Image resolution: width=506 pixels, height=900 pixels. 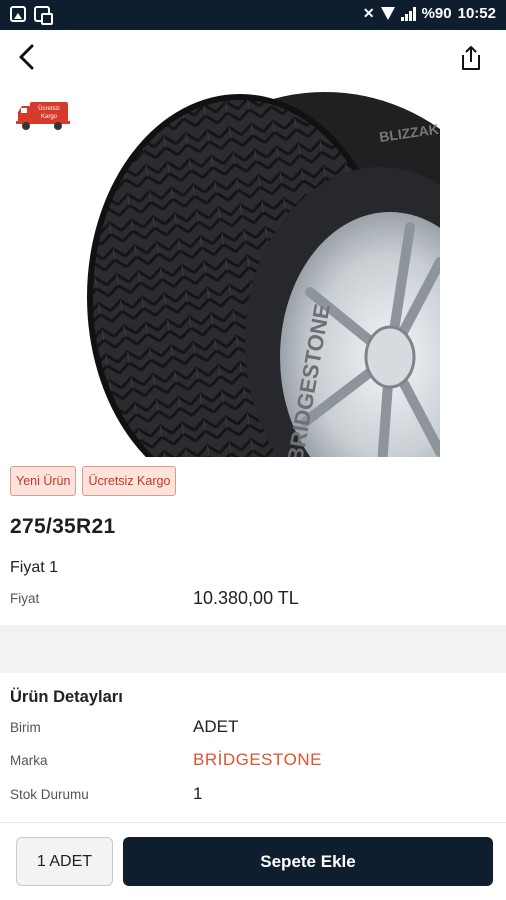 I want to click on top-bar, so click(x=253, y=59).